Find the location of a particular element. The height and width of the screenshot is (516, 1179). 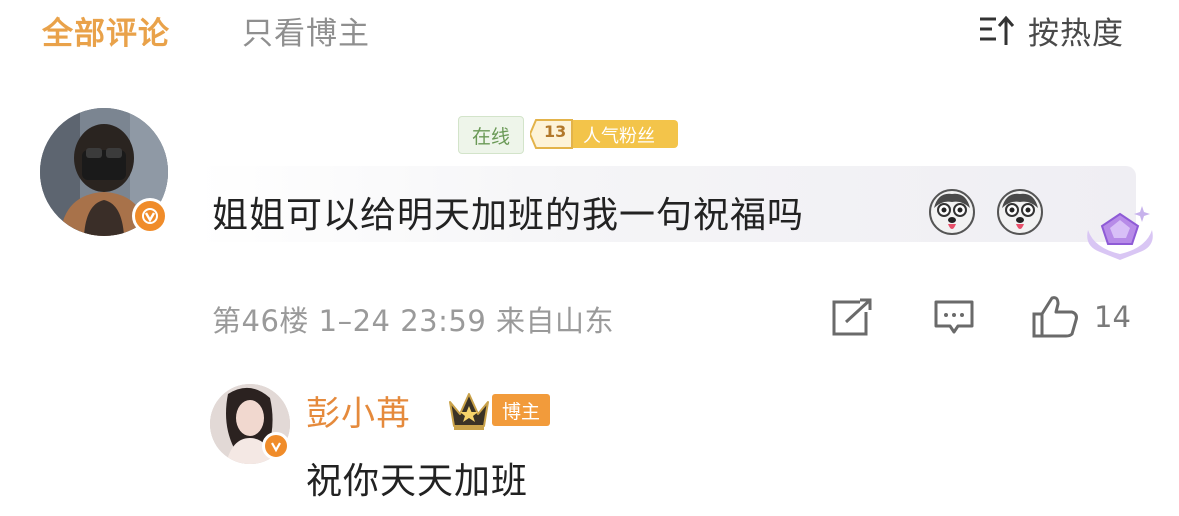

like-count: 14 is located at coordinates (1112, 317).